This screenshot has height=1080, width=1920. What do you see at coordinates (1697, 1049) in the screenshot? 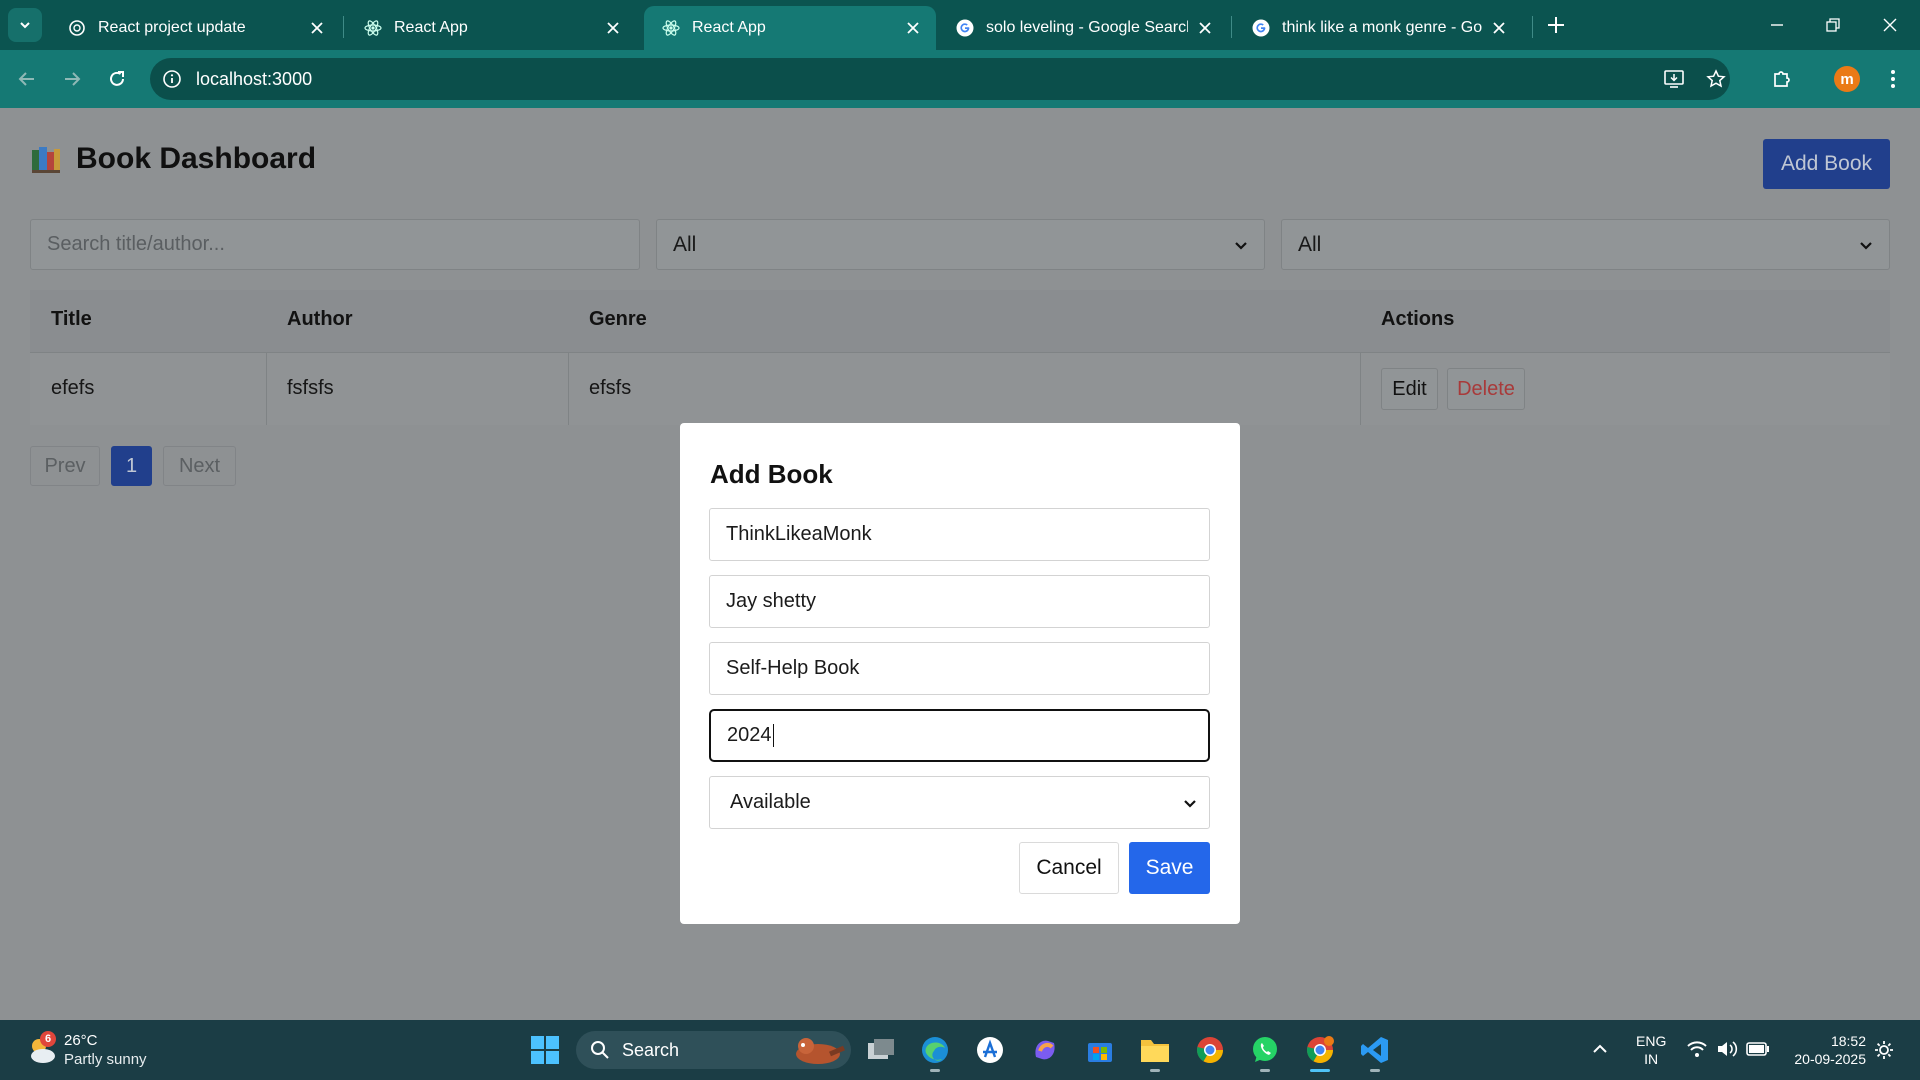
I see `wifi-icon` at bounding box center [1697, 1049].